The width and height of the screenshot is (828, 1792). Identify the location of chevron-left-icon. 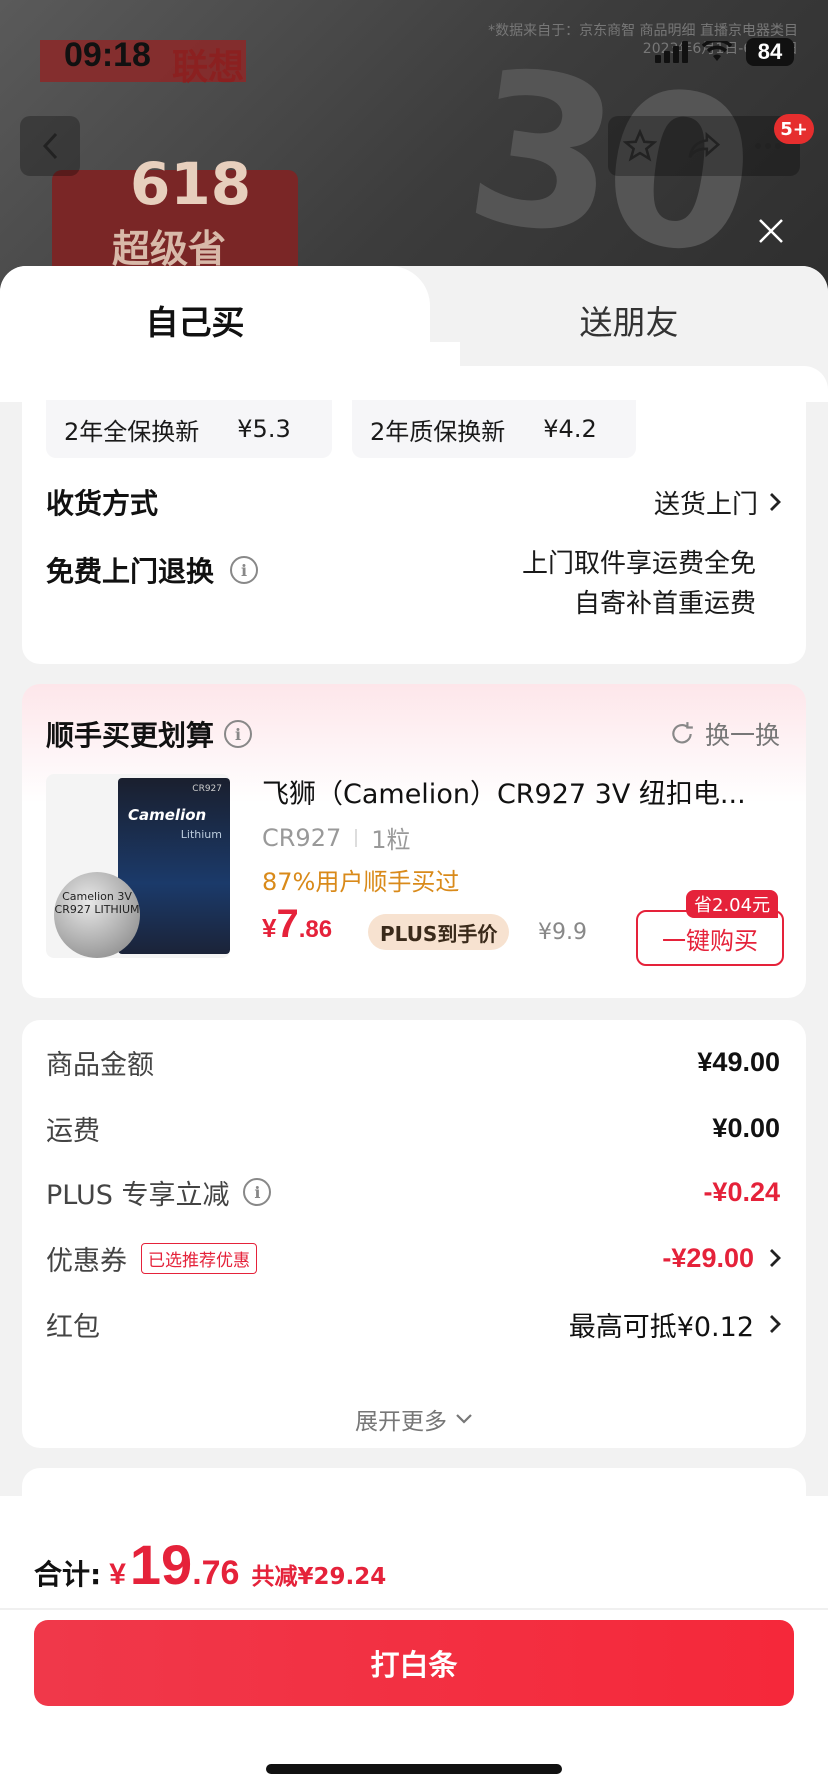
(50, 146).